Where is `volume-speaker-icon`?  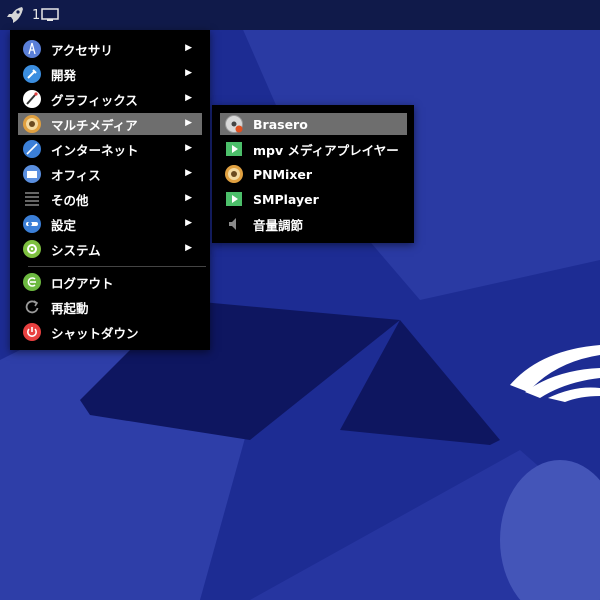 volume-speaker-icon is located at coordinates (234, 224).